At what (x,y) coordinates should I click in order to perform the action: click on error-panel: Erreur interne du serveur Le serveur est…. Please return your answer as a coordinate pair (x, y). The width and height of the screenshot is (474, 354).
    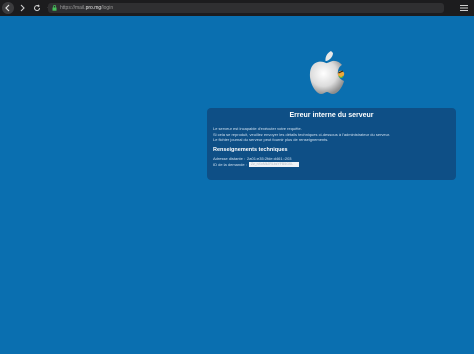
    Looking at the image, I should click on (331, 144).